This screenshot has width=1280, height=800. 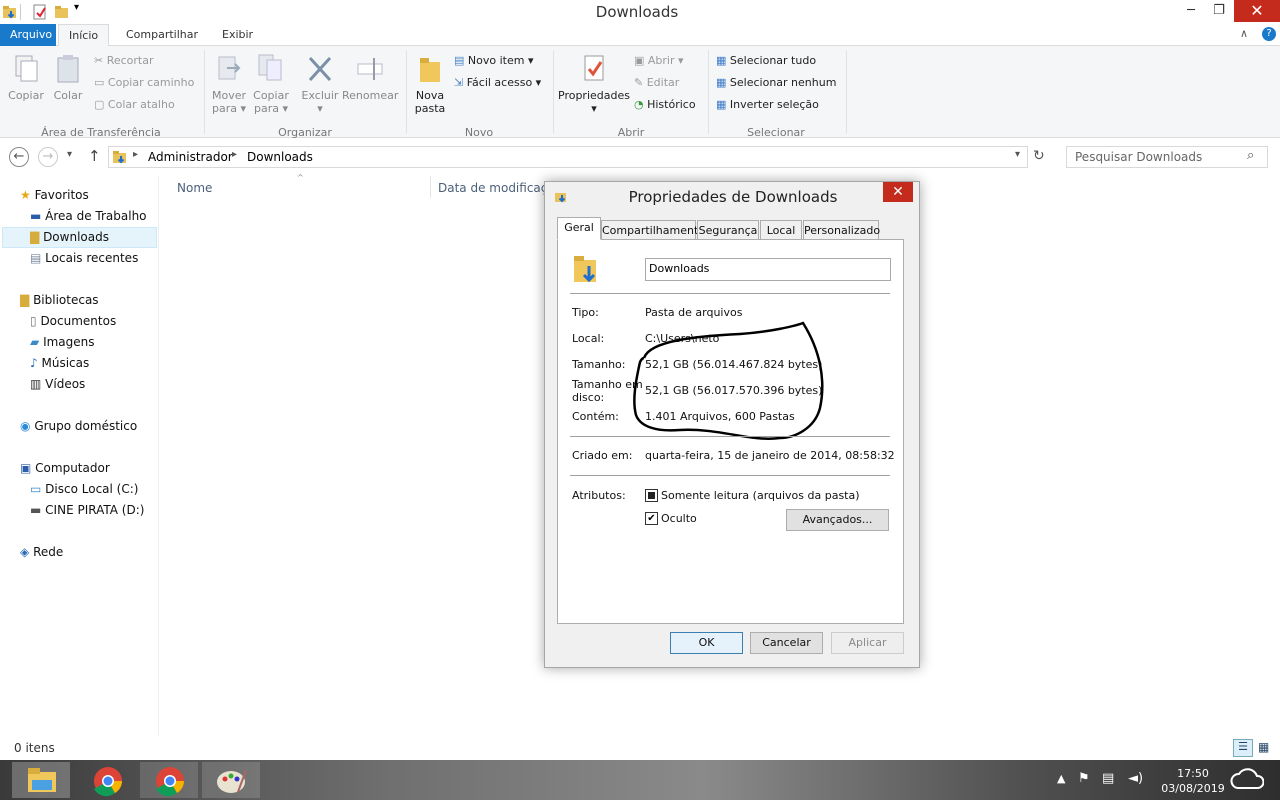 What do you see at coordinates (728, 230) in the screenshot?
I see `dialog-tab-seguranca: Segurança` at bounding box center [728, 230].